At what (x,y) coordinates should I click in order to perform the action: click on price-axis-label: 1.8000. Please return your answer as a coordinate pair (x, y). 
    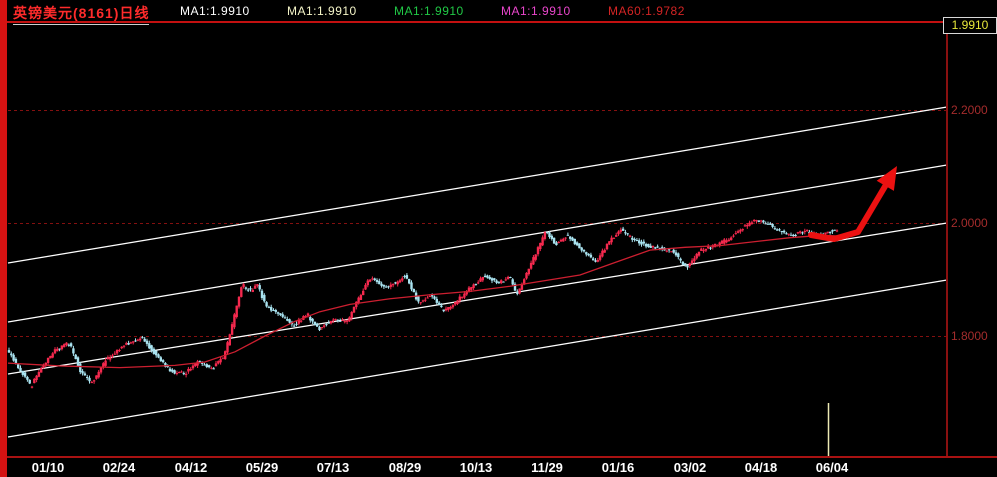
    Looking at the image, I should click on (969, 336).